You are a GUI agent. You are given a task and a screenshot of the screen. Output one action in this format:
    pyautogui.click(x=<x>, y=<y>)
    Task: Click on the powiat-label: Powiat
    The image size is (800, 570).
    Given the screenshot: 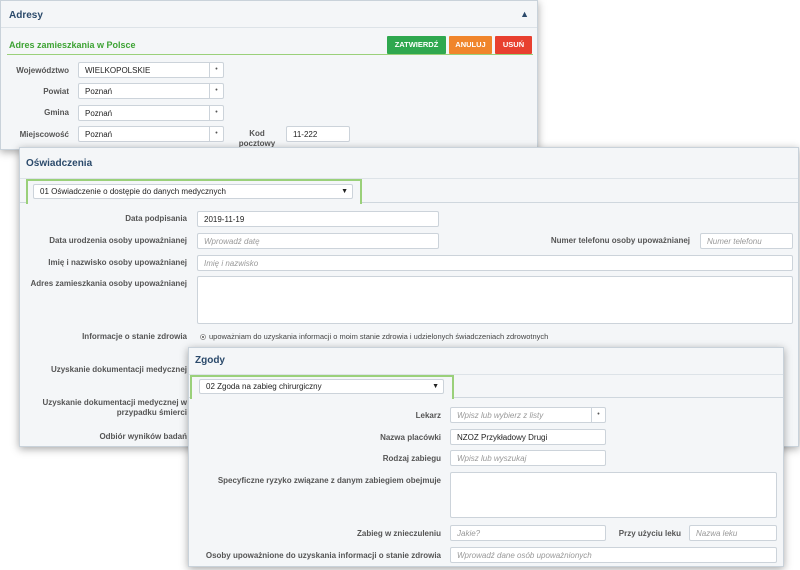 What is the action you would take?
    pyautogui.click(x=56, y=91)
    